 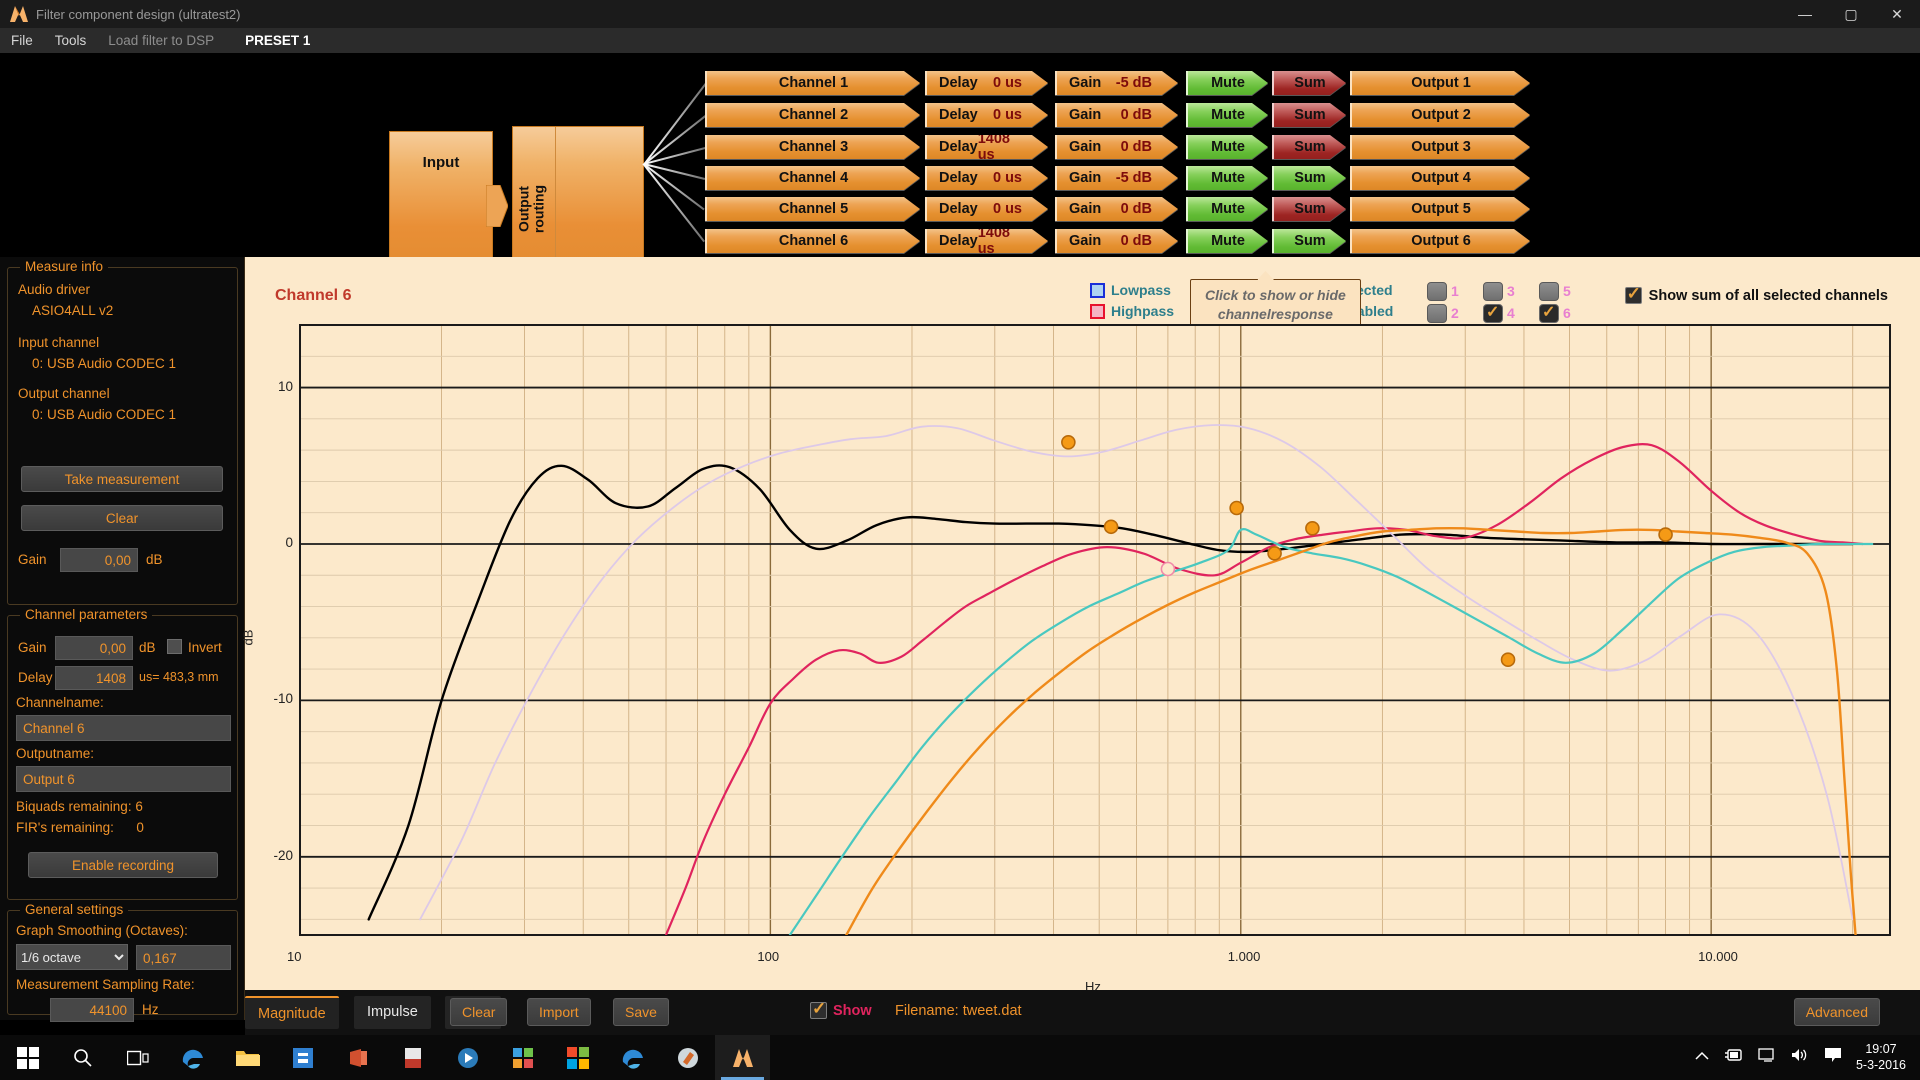 What do you see at coordinates (1116, 83) in the screenshot?
I see `routing-gain-1: Gain -5 dB` at bounding box center [1116, 83].